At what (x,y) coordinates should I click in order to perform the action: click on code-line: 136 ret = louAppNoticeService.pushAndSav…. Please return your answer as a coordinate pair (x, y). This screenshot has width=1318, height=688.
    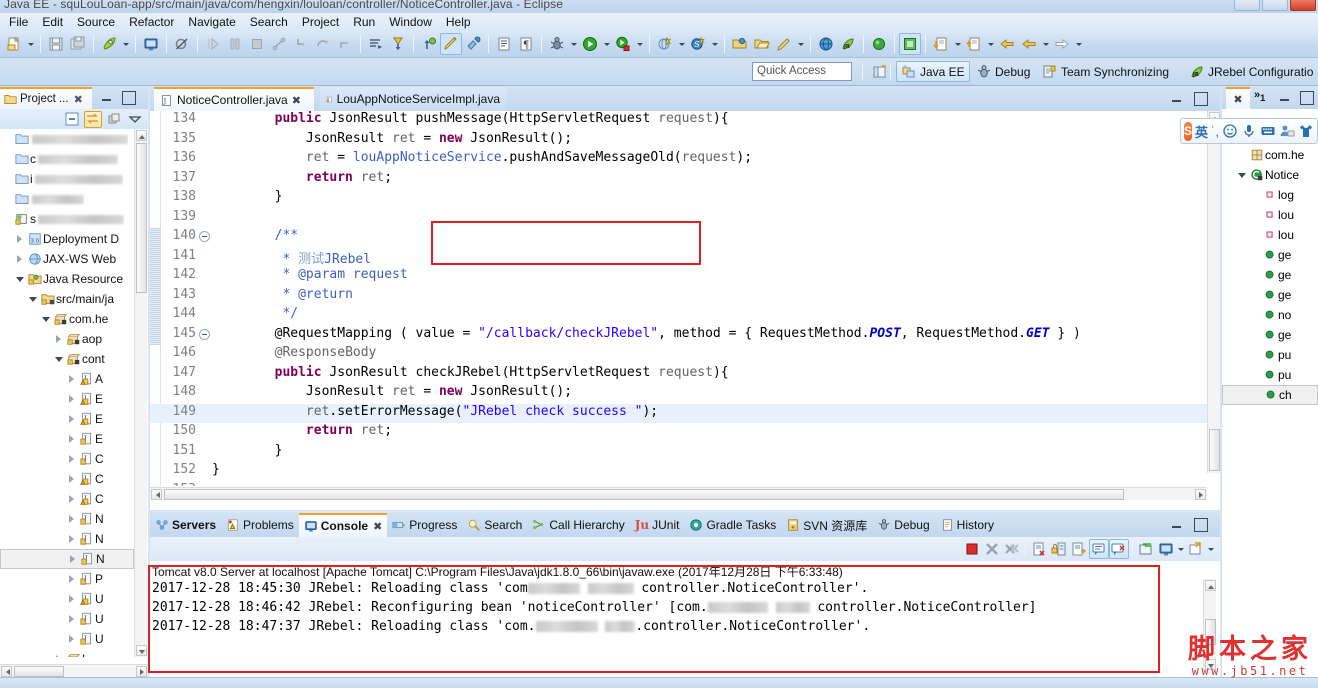
    Looking at the image, I should click on (685, 160).